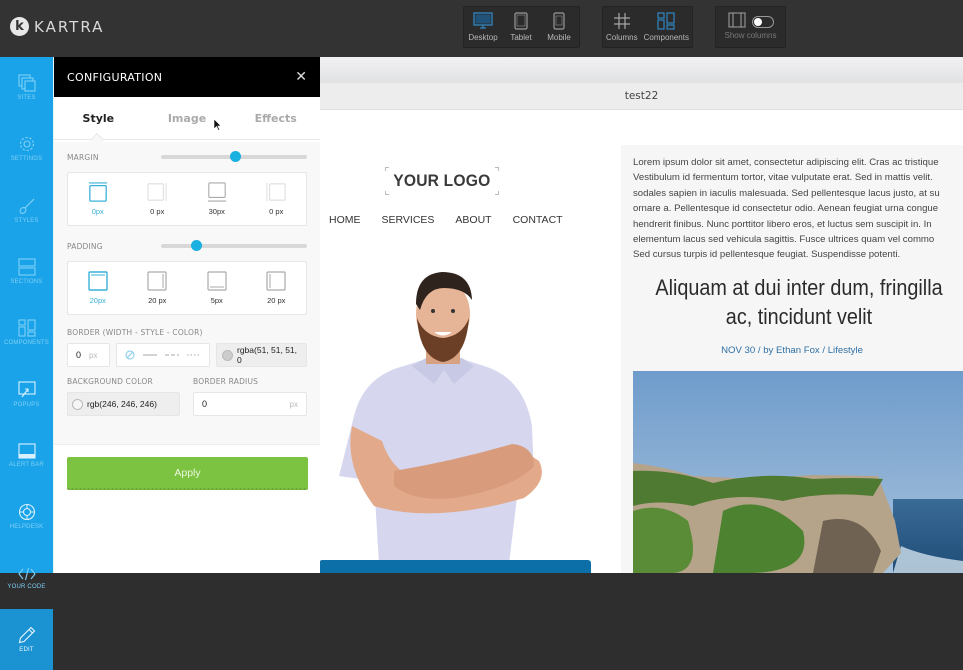  What do you see at coordinates (521, 37) in the screenshot?
I see `tablet-label: Tablet` at bounding box center [521, 37].